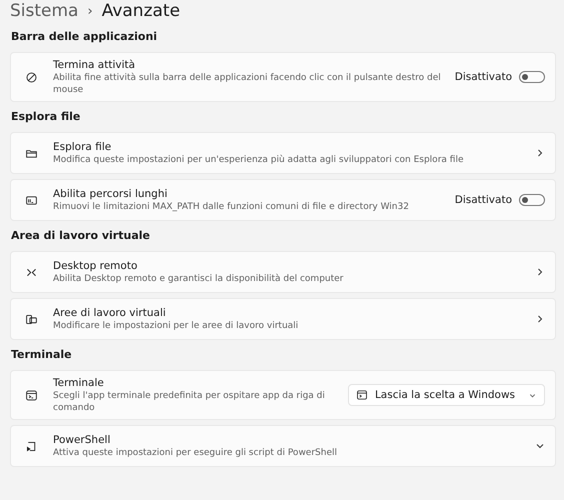  I want to click on page-title: Avanzate, so click(141, 11).